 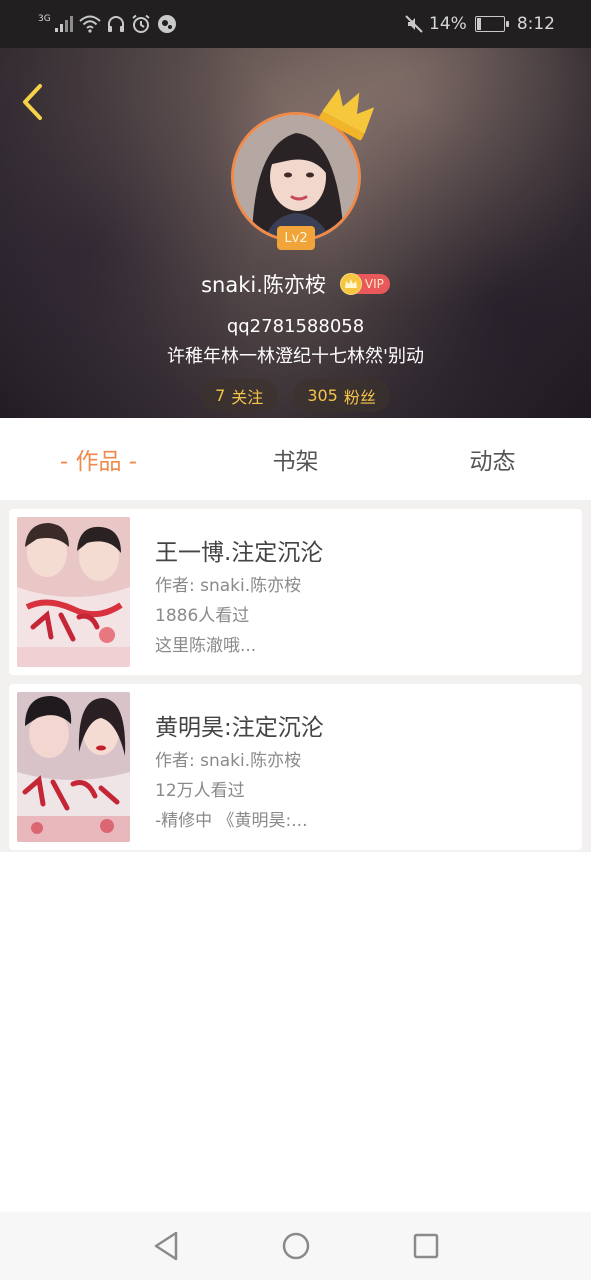 I want to click on headset-icon, so click(x=116, y=24).